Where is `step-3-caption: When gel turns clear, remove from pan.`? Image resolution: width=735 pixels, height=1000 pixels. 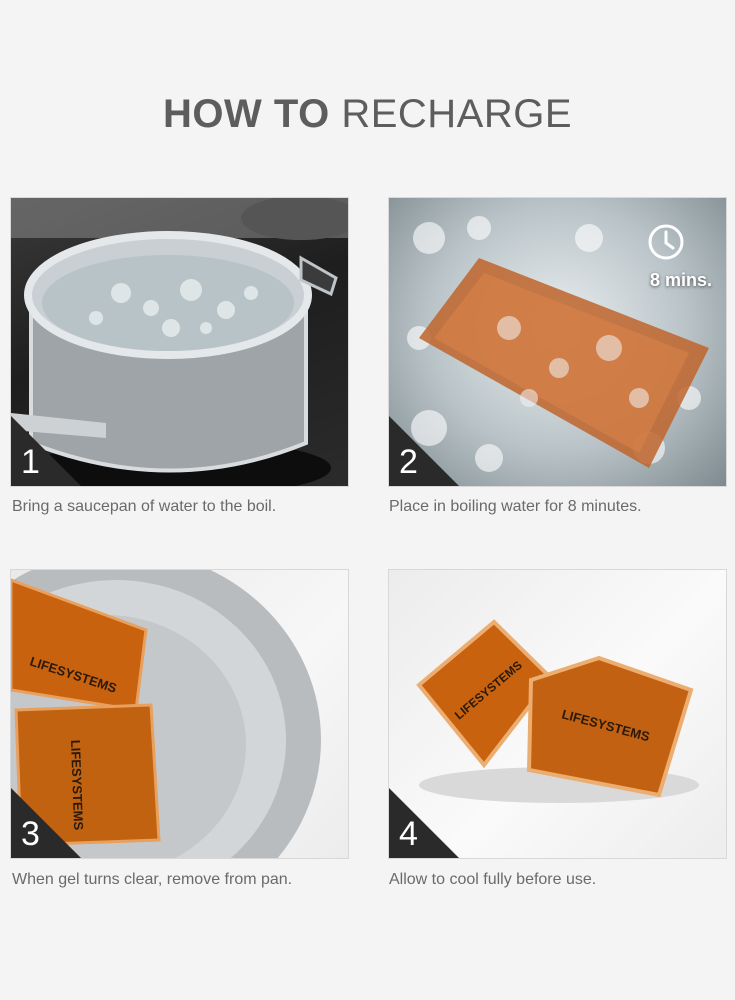
step-3-caption: When gel turns clear, remove from pan. is located at coordinates (152, 879).